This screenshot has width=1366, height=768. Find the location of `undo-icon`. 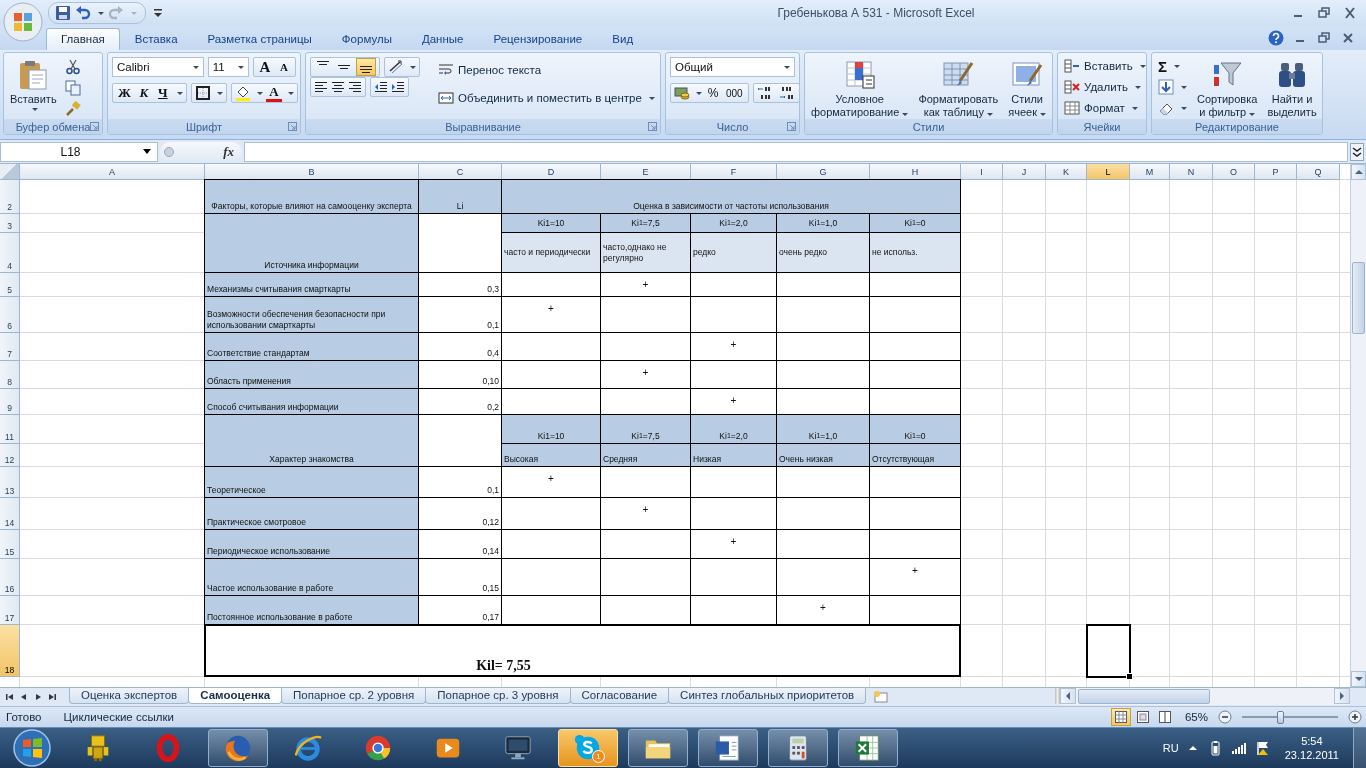

undo-icon is located at coordinates (83, 13).